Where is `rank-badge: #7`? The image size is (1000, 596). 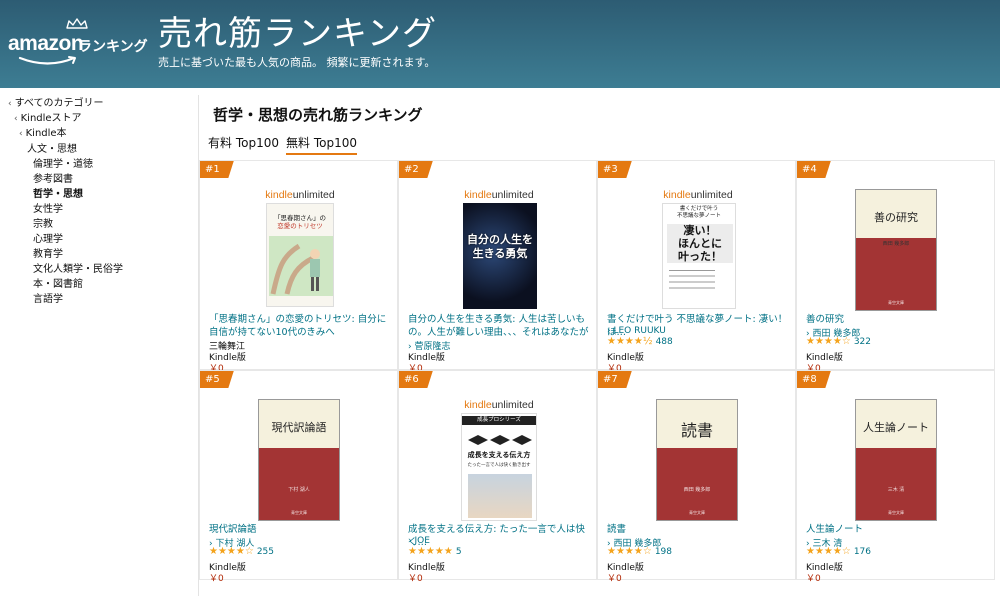
rank-badge: #7 is located at coordinates (615, 379).